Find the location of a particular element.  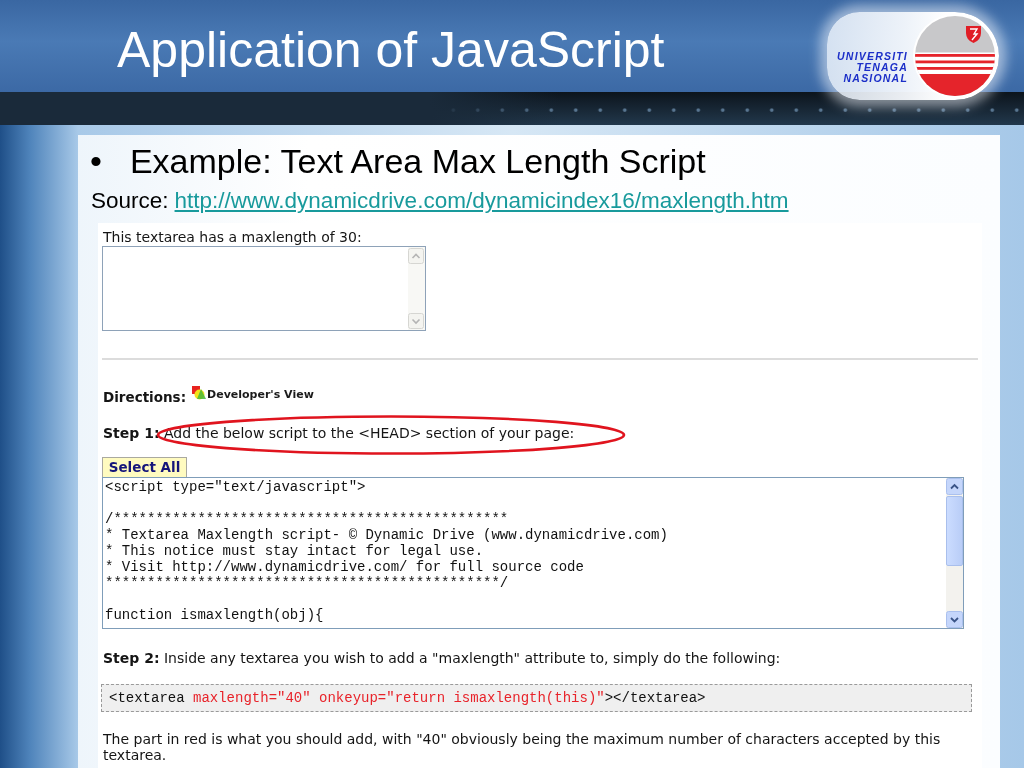

textarea-label: This textarea has a maxlength of 30: is located at coordinates (232, 236).